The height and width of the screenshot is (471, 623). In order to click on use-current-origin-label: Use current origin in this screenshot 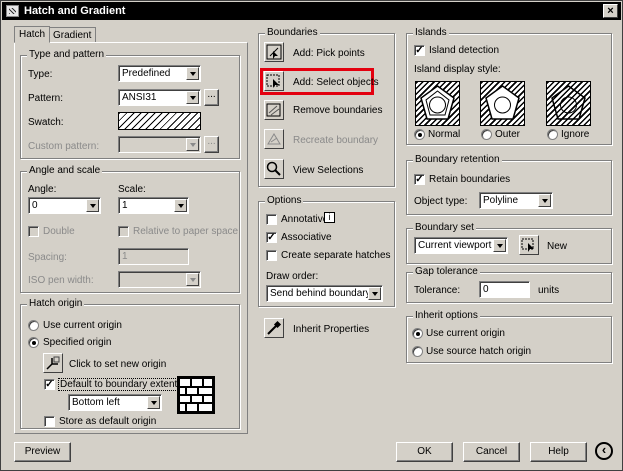, I will do `click(82, 325)`.